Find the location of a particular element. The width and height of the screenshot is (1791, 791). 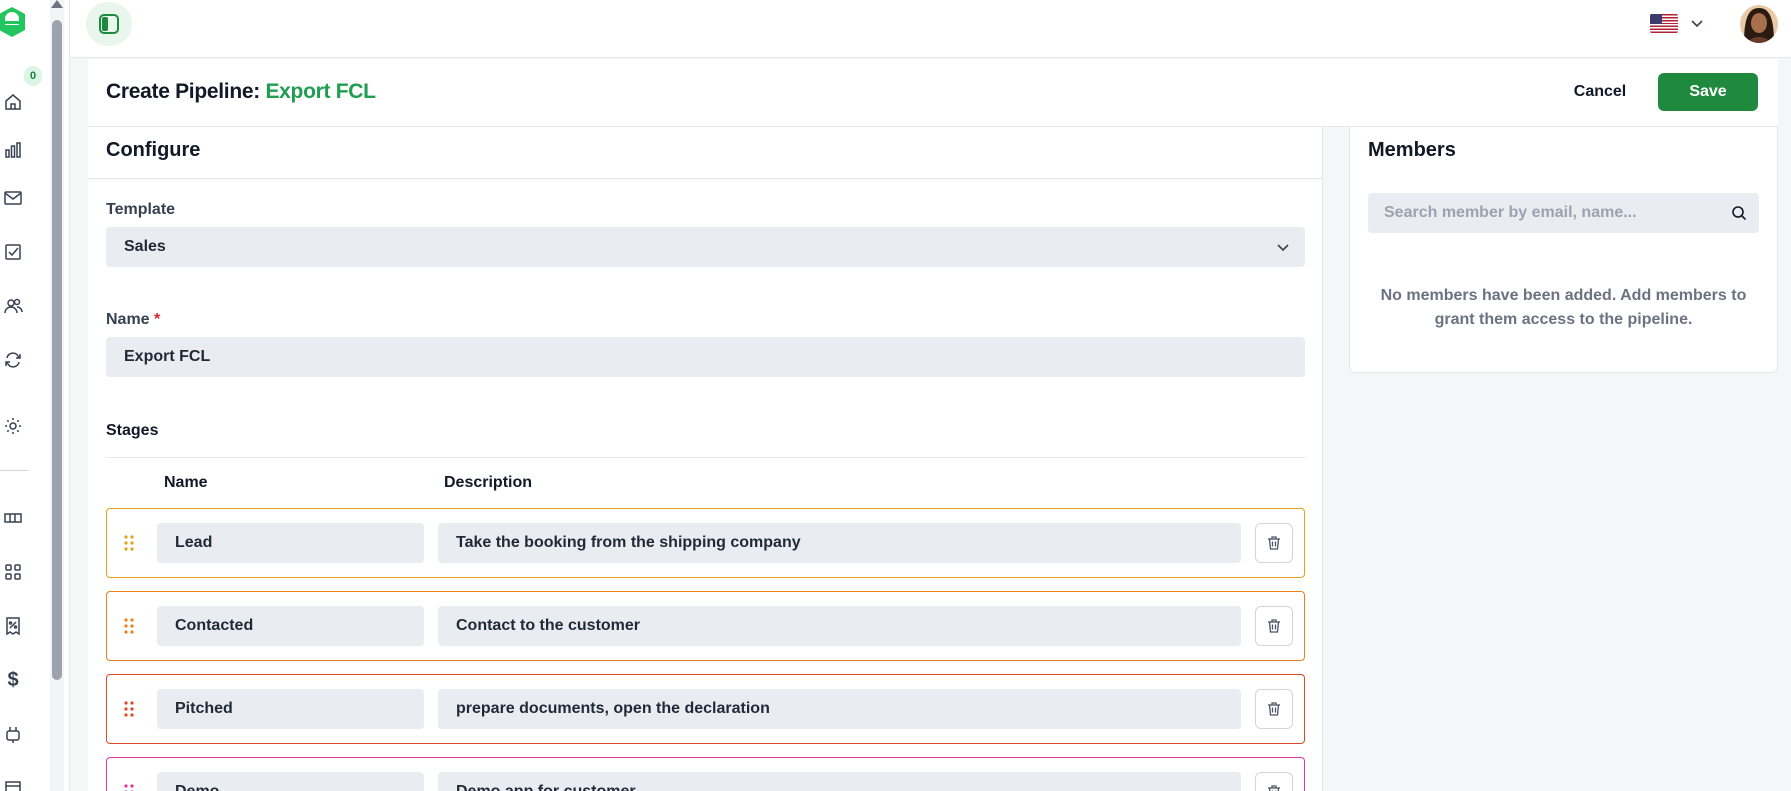

language-selector is located at coordinates (1677, 23).